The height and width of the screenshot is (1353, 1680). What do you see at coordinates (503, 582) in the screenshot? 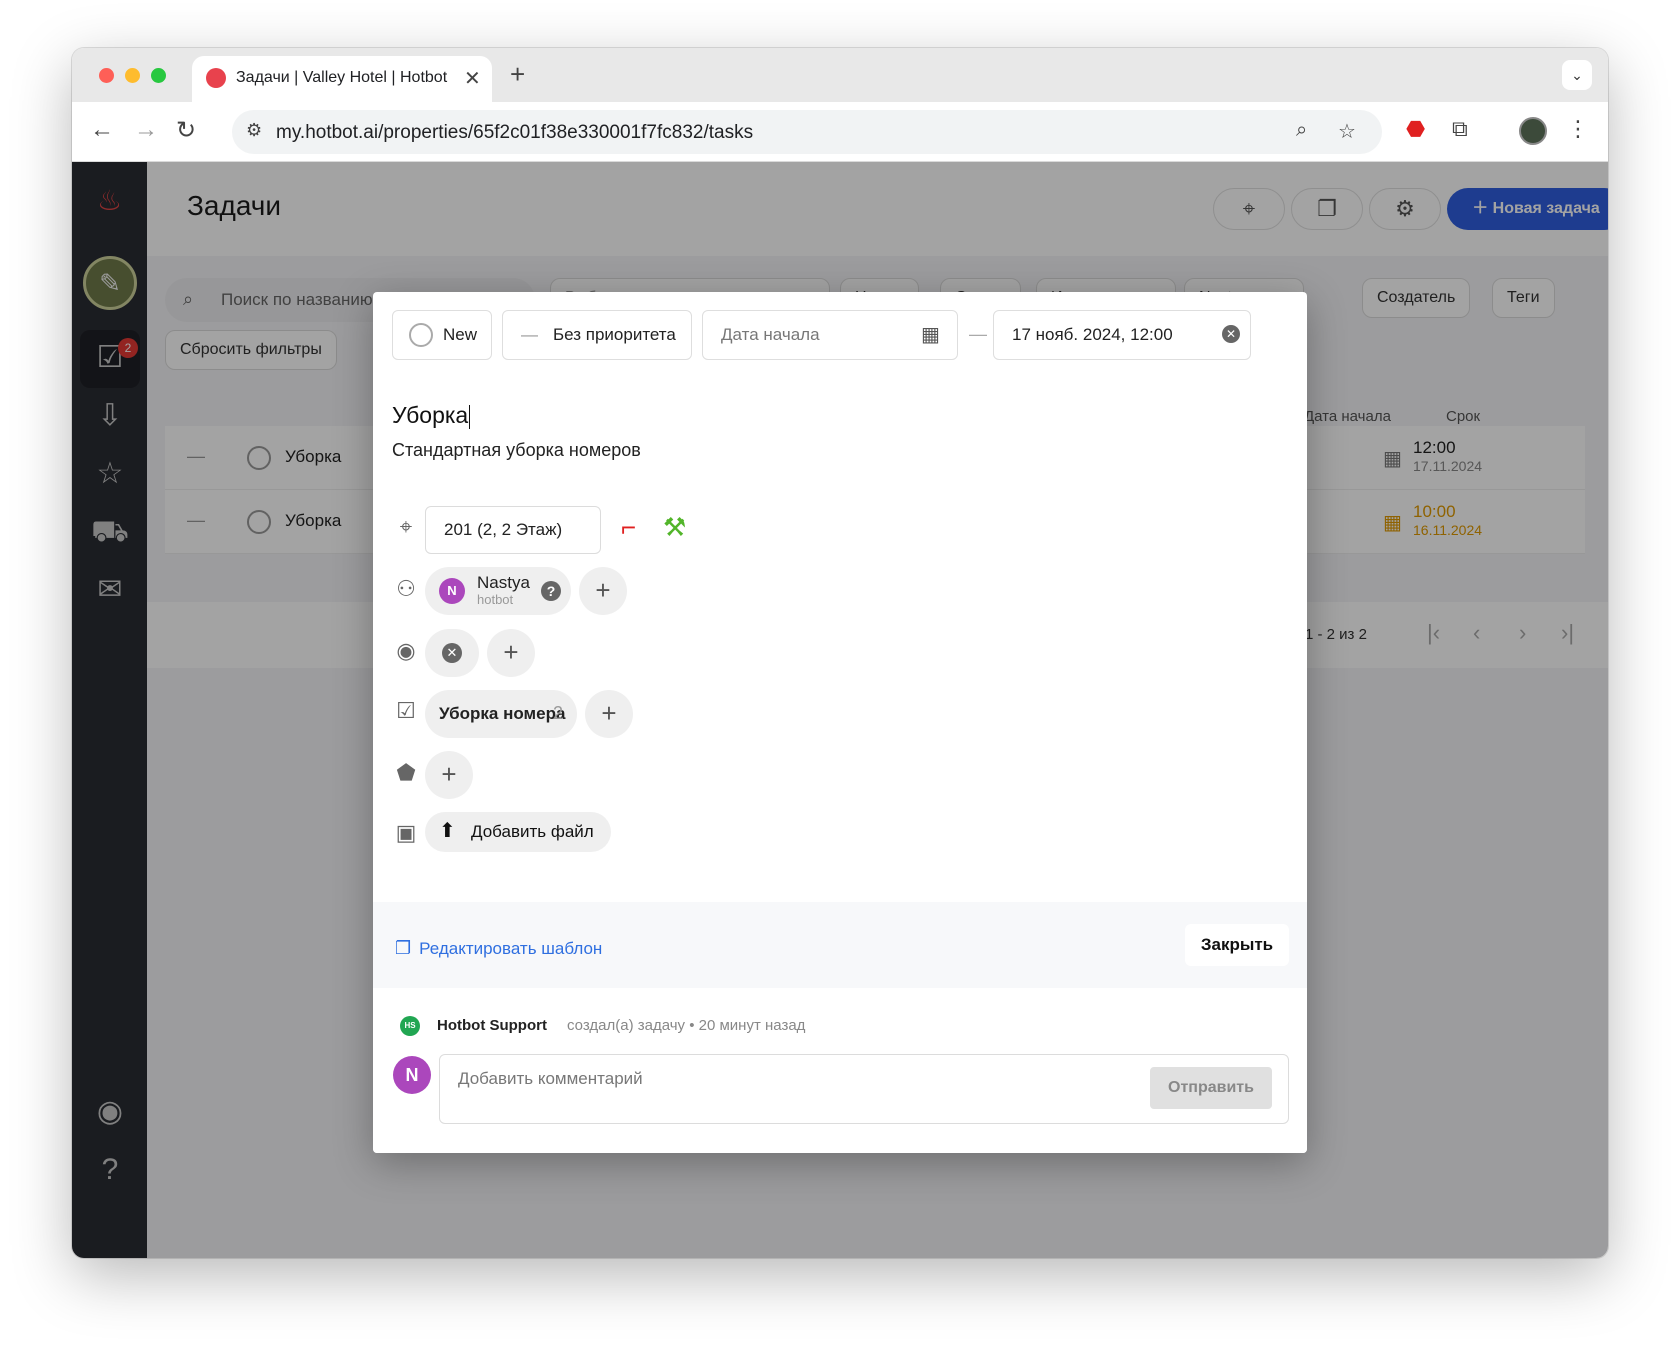
I see `assignee-name: Nastya` at bounding box center [503, 582].